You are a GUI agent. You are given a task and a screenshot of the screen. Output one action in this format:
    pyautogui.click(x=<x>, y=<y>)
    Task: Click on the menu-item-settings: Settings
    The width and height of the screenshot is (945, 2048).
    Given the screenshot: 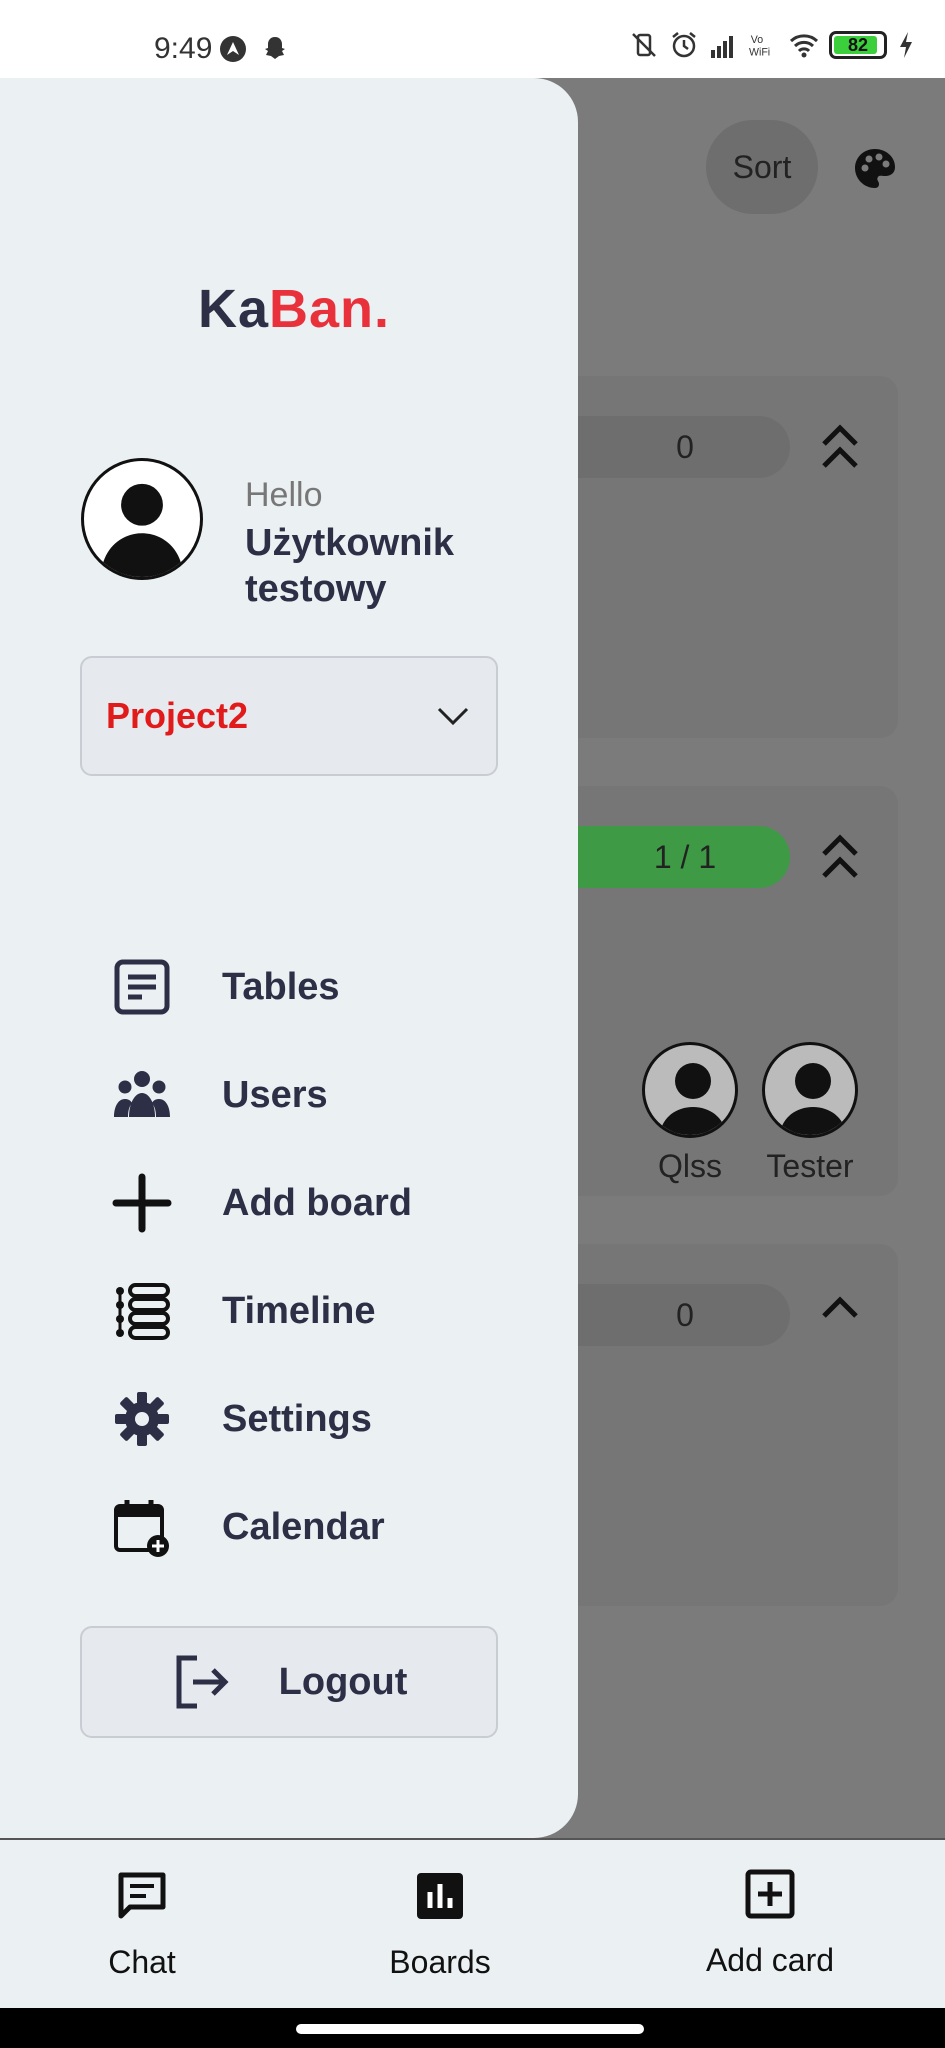 What is the action you would take?
    pyautogui.click(x=330, y=1419)
    